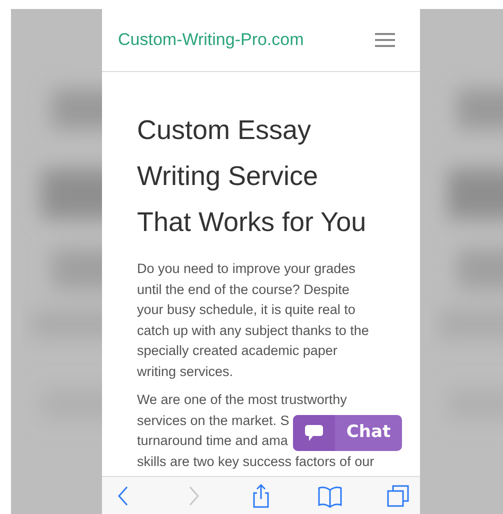 Image resolution: width=503 pixels, height=514 pixels. I want to click on paragraph-line: skills are two key success factors of our, so click(255, 461).